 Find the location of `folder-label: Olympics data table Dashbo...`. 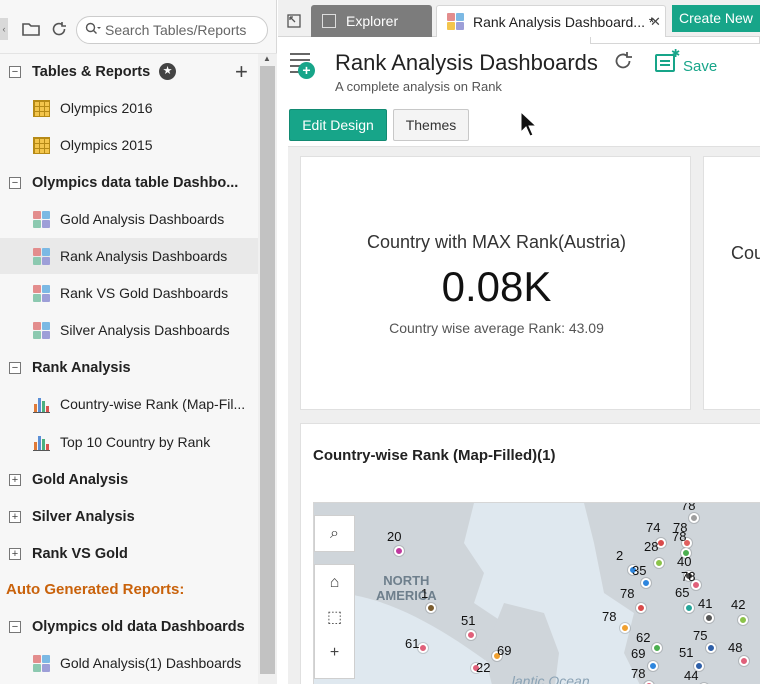

folder-label: Olympics data table Dashbo... is located at coordinates (135, 183).